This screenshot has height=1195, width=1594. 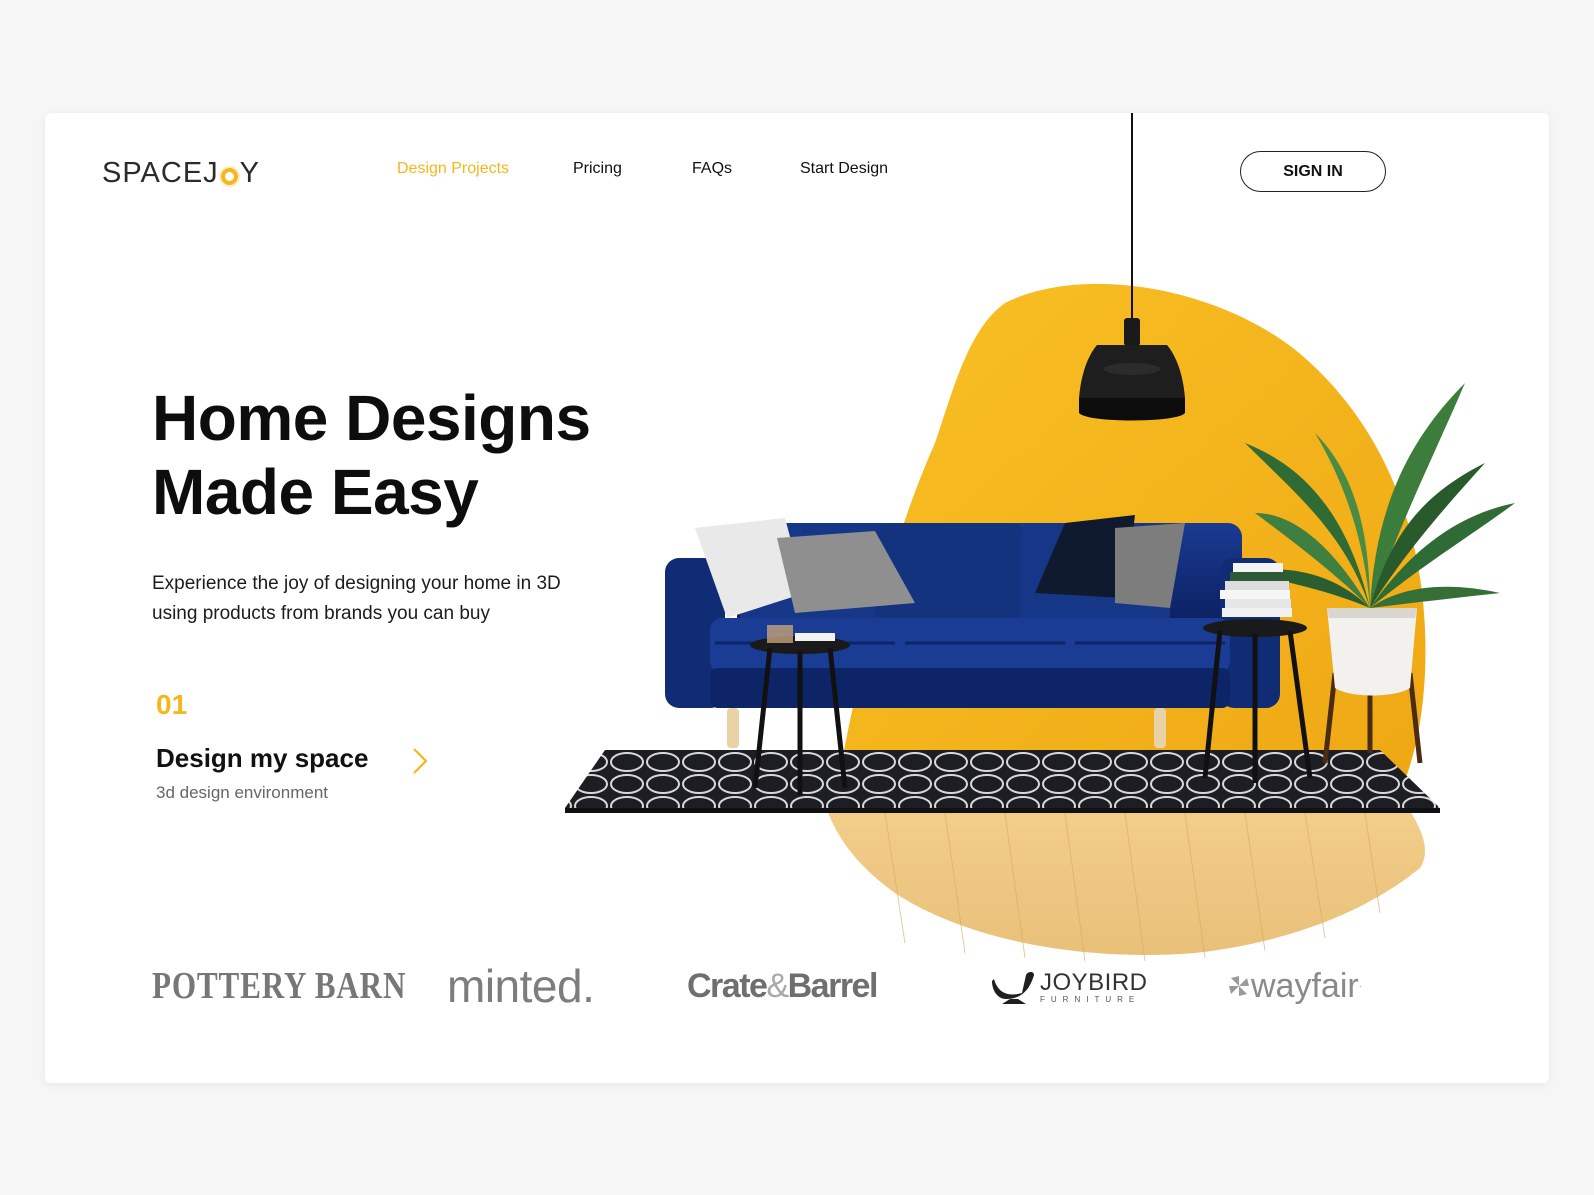 What do you see at coordinates (371, 418) in the screenshot?
I see `hero-title-line-1: Home Designs` at bounding box center [371, 418].